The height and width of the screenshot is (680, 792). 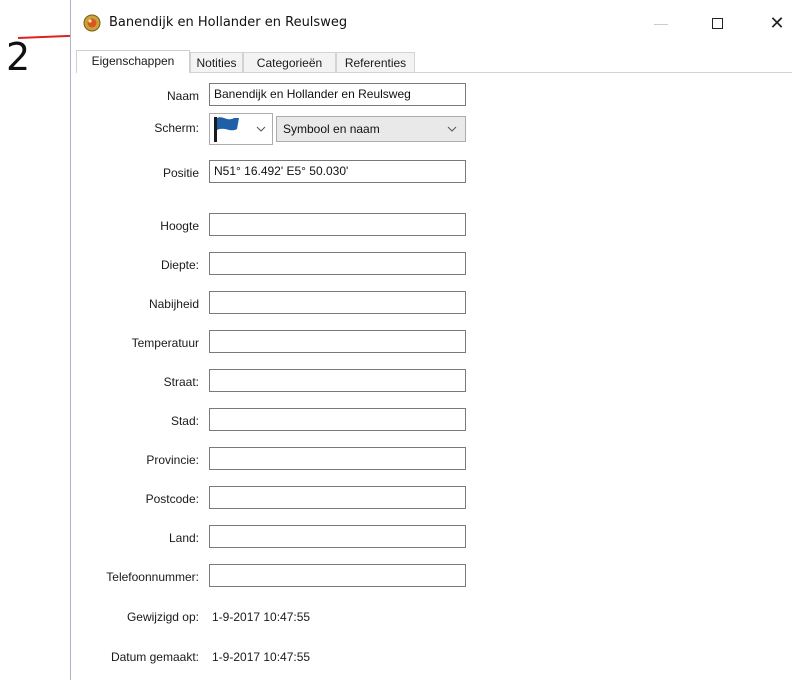 I want to click on maximize-button, so click(x=717, y=23).